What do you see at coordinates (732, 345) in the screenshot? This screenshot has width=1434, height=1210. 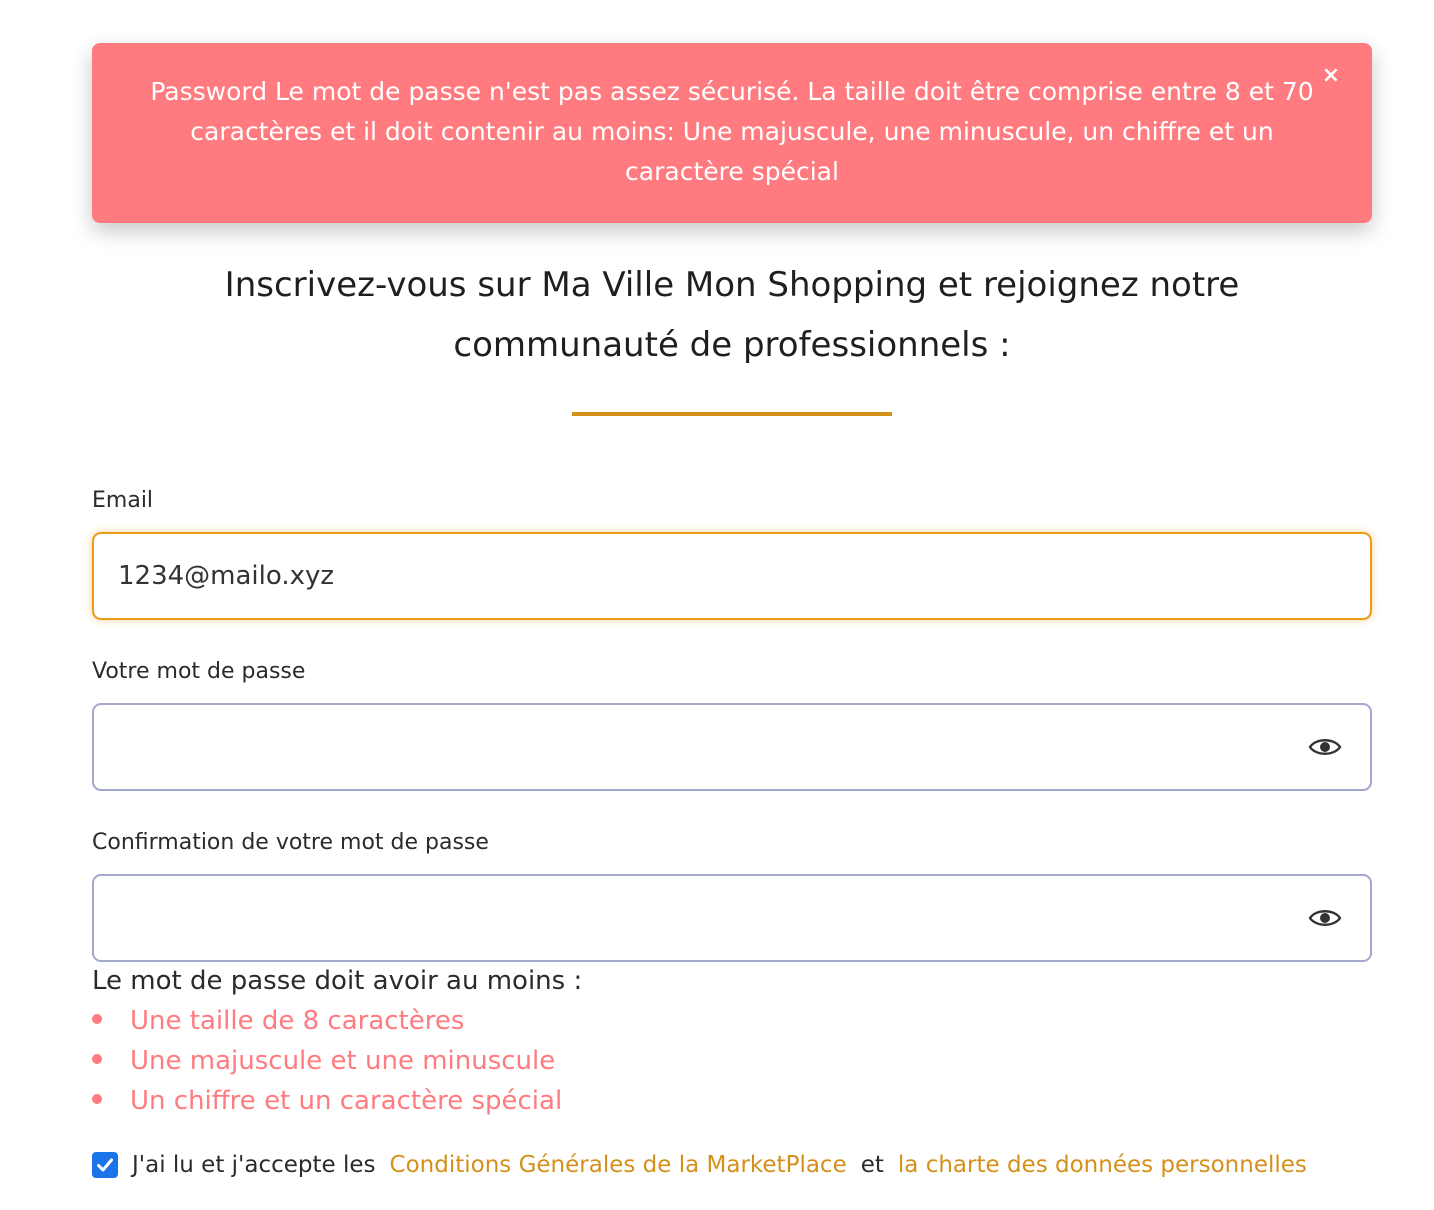 I see `heading-line-2: communauté de professionnels :` at bounding box center [732, 345].